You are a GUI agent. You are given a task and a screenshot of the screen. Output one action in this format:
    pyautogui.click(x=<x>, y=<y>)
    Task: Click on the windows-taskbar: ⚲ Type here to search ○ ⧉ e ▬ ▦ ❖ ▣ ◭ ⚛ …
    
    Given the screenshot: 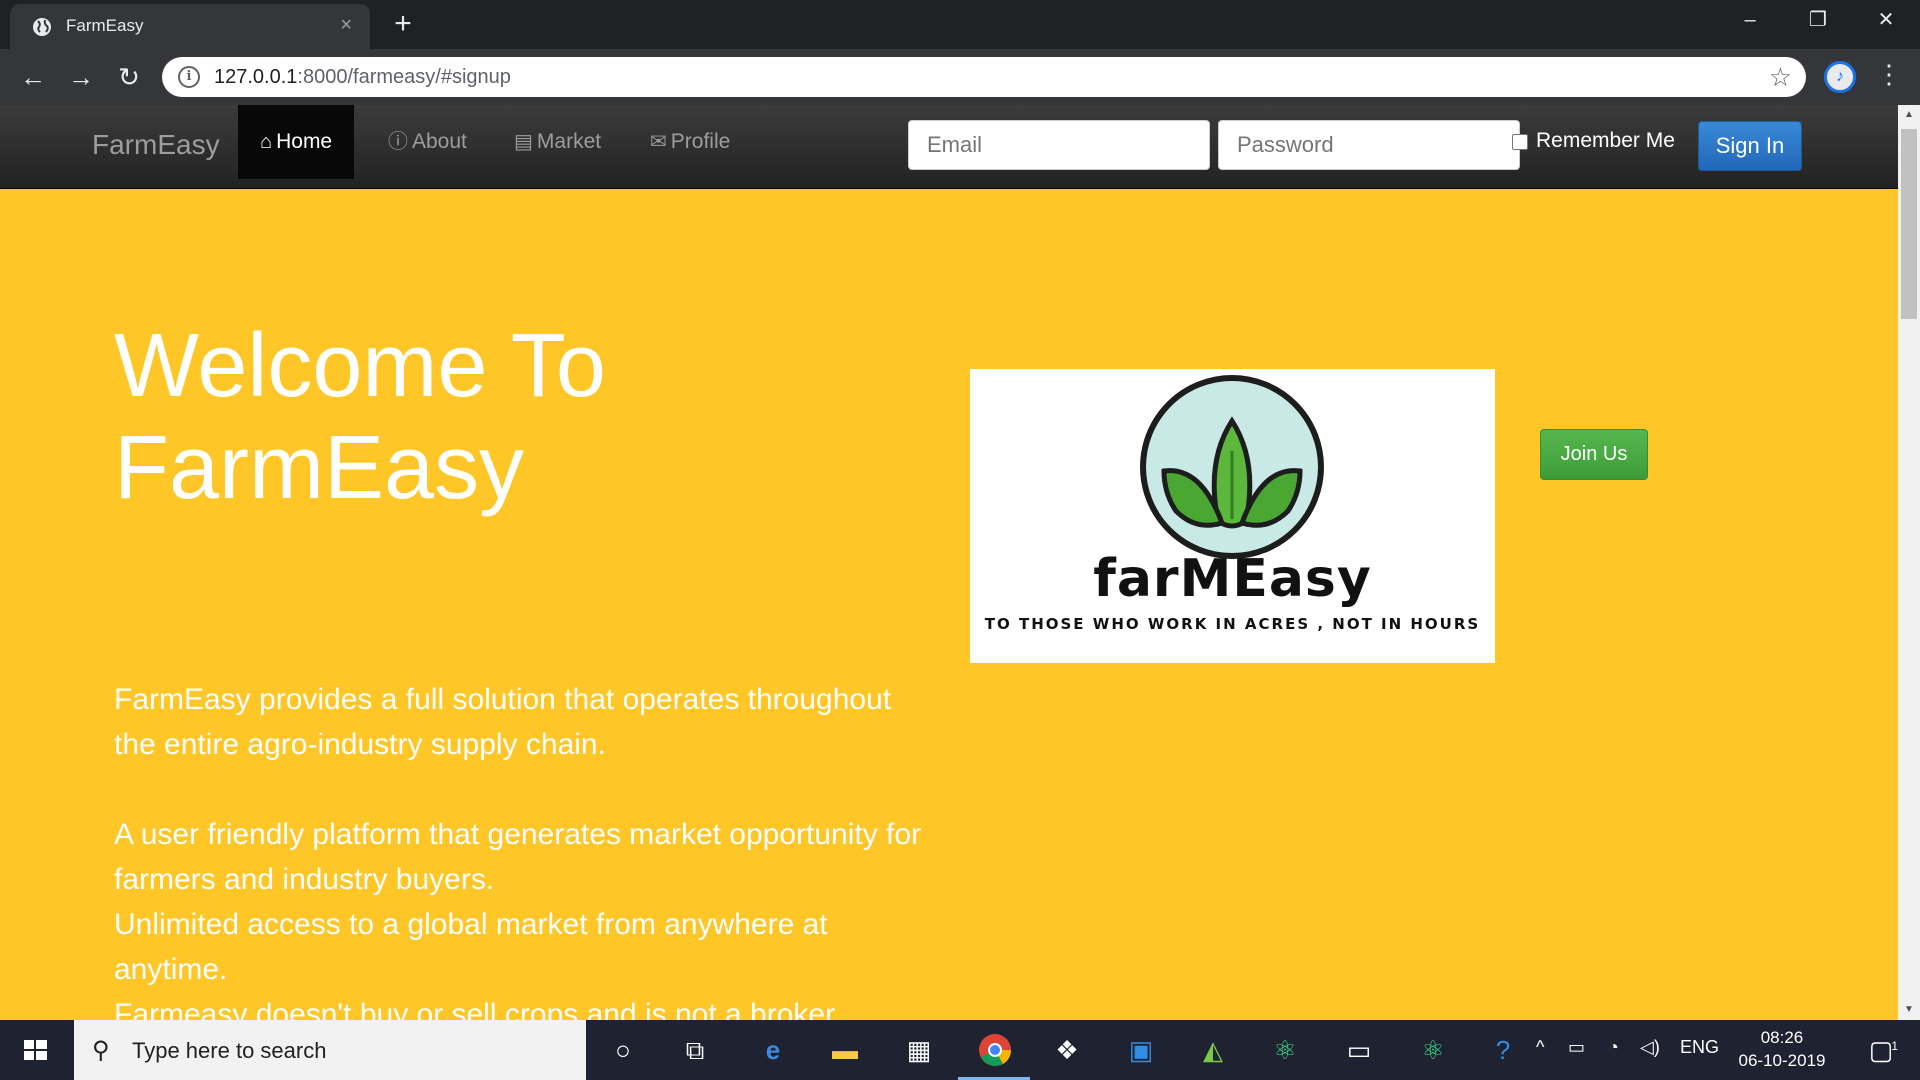 What is the action you would take?
    pyautogui.click(x=960, y=1050)
    